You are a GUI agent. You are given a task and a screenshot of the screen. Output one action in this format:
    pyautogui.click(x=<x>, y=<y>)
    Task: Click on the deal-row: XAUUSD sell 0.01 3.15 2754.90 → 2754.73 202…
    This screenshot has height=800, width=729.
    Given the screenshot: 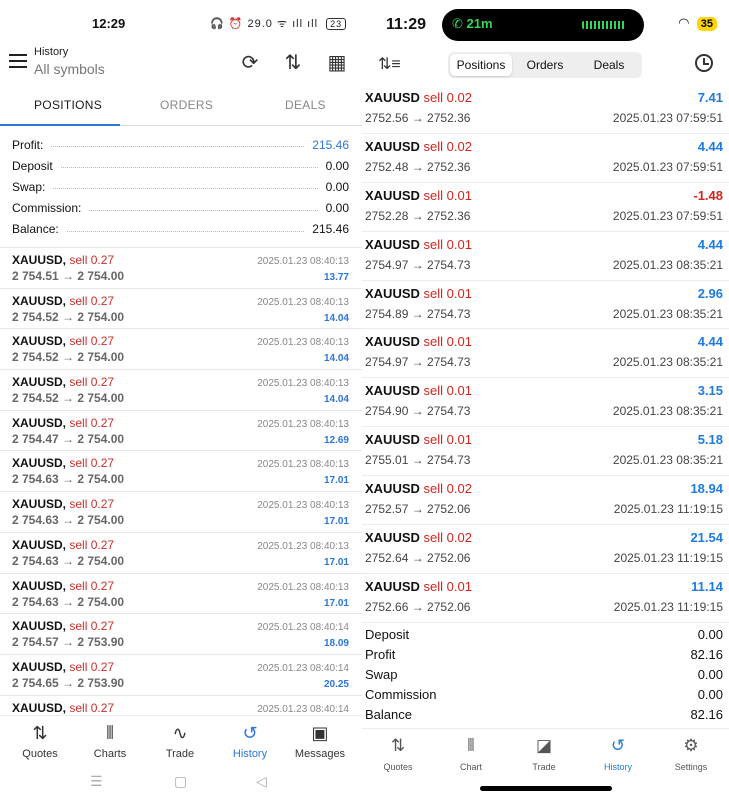 What is the action you would take?
    pyautogui.click(x=545, y=403)
    